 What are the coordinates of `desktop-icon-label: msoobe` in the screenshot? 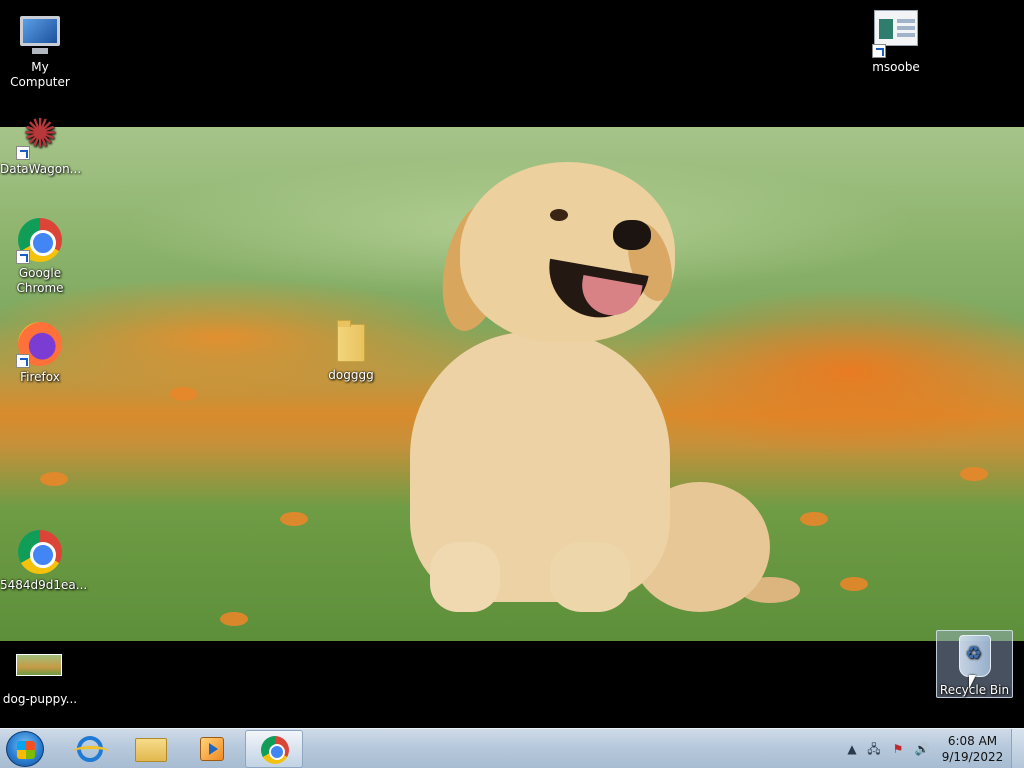 It's located at (896, 67).